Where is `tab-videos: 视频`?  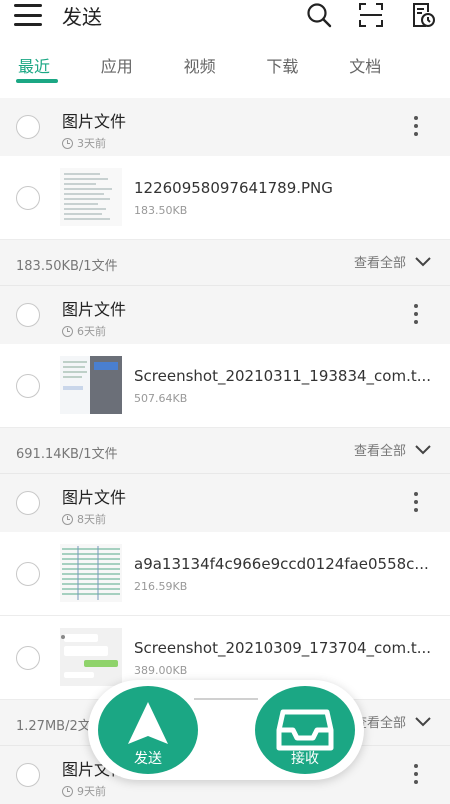
tab-videos: 视频 is located at coordinates (225, 64).